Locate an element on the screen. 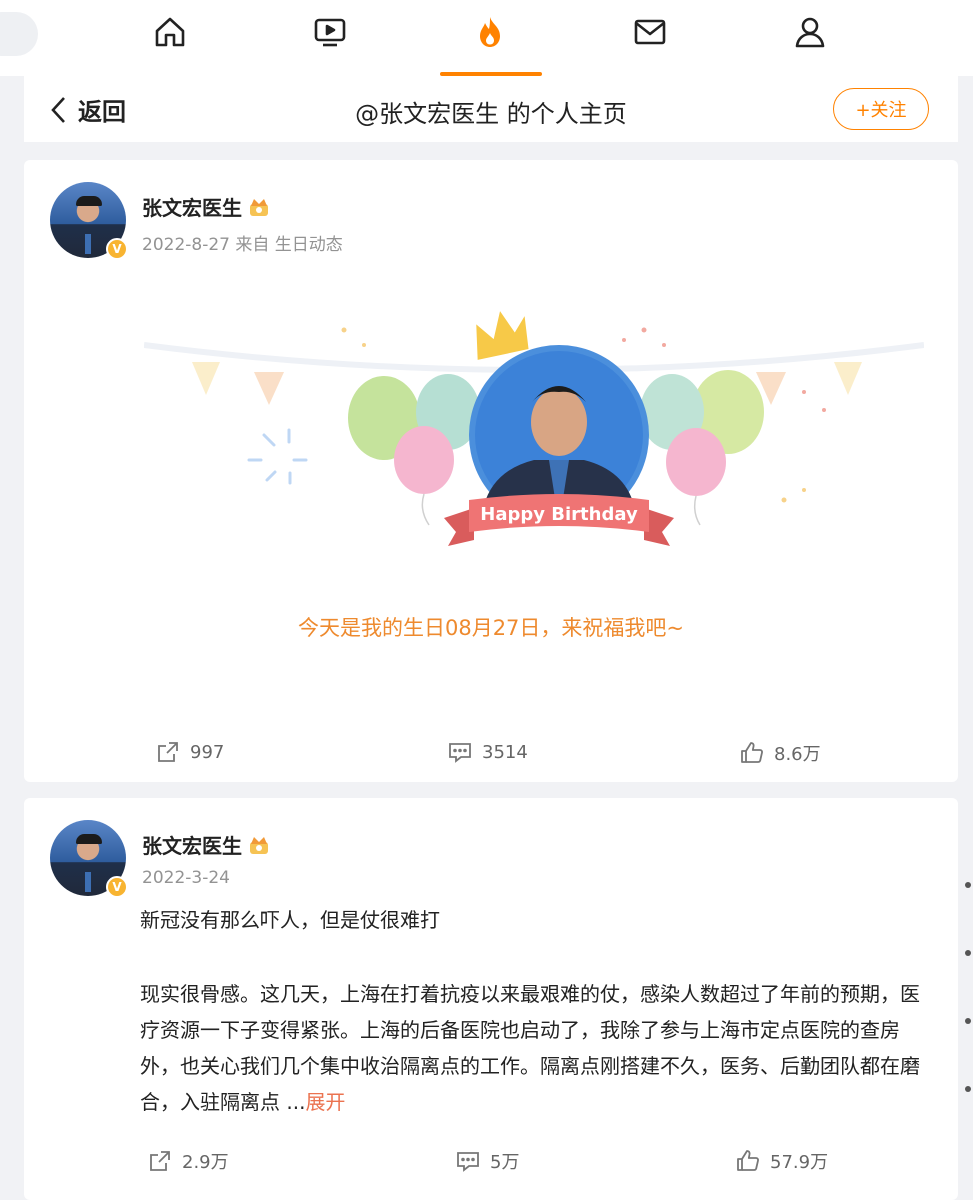 The image size is (973, 1200). like-count: 8.6万 is located at coordinates (797, 754).